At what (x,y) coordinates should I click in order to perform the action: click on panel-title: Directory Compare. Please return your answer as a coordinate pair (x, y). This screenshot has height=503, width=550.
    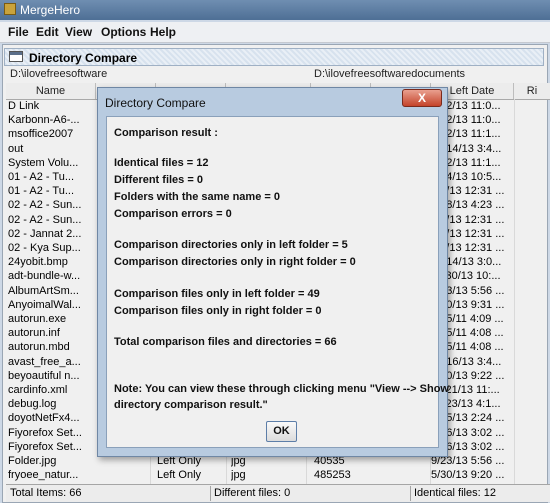
    Looking at the image, I should click on (83, 58).